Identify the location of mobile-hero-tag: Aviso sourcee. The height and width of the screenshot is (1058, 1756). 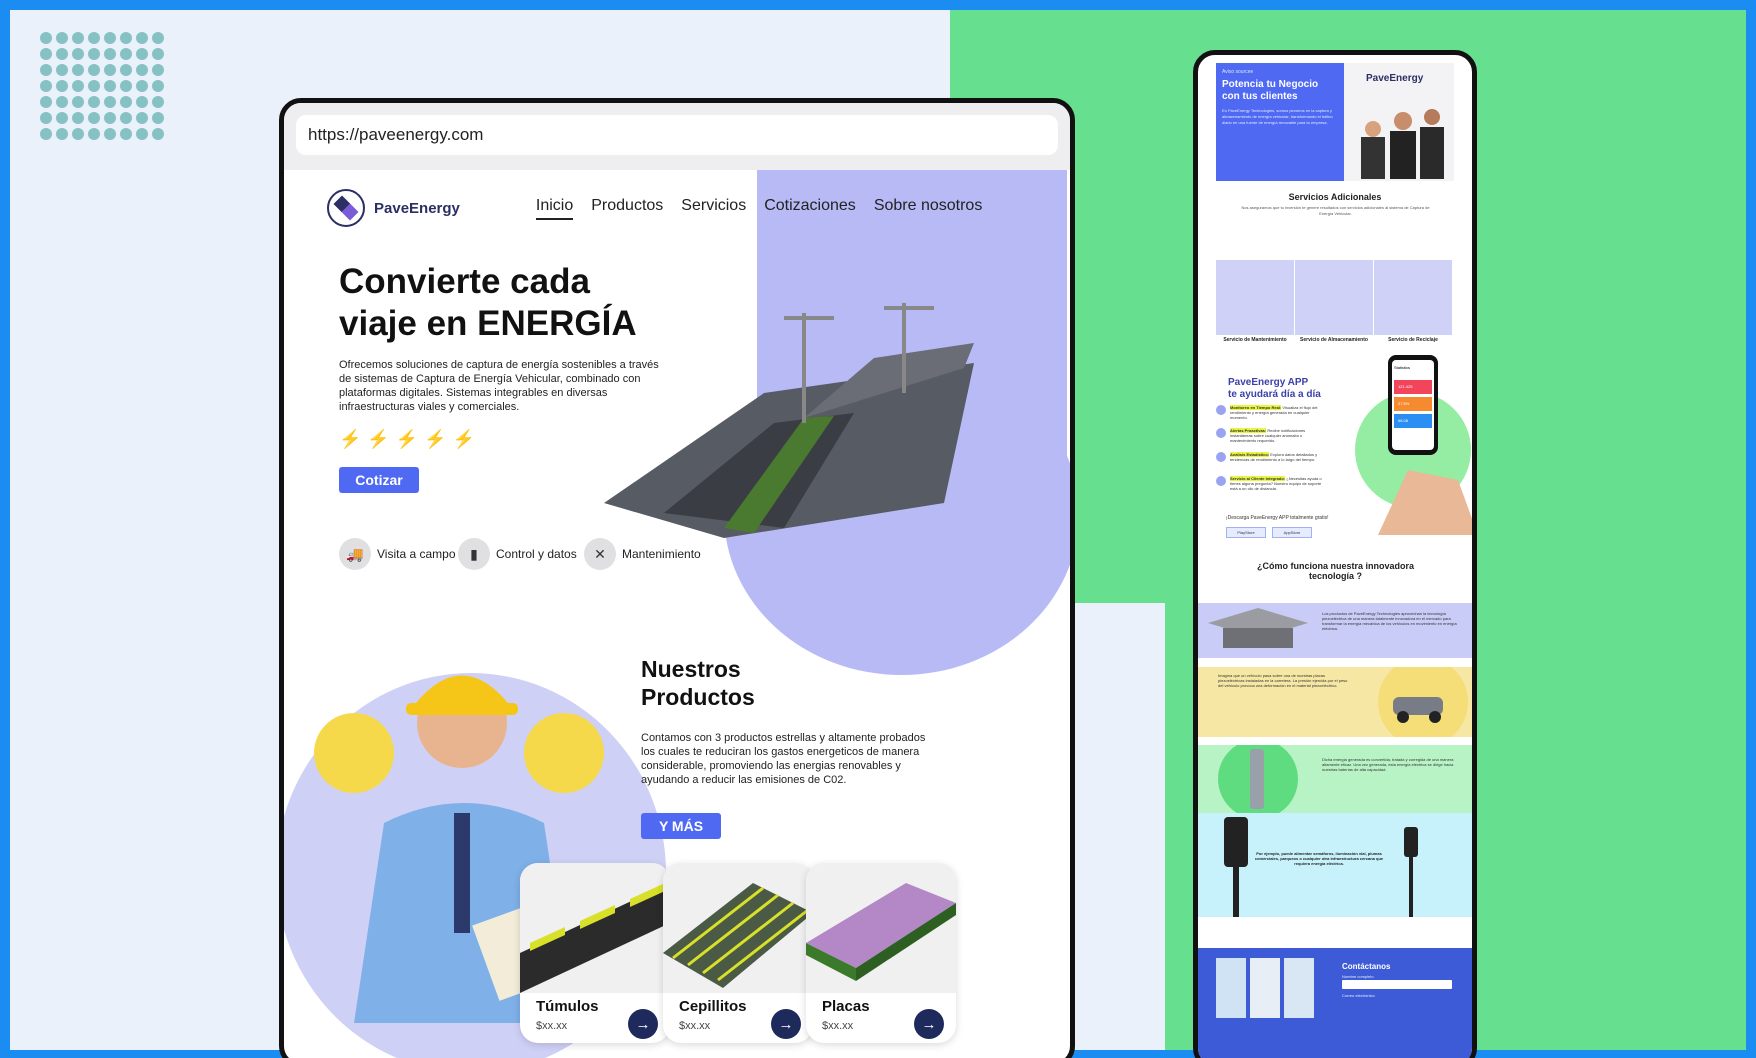
(1238, 72).